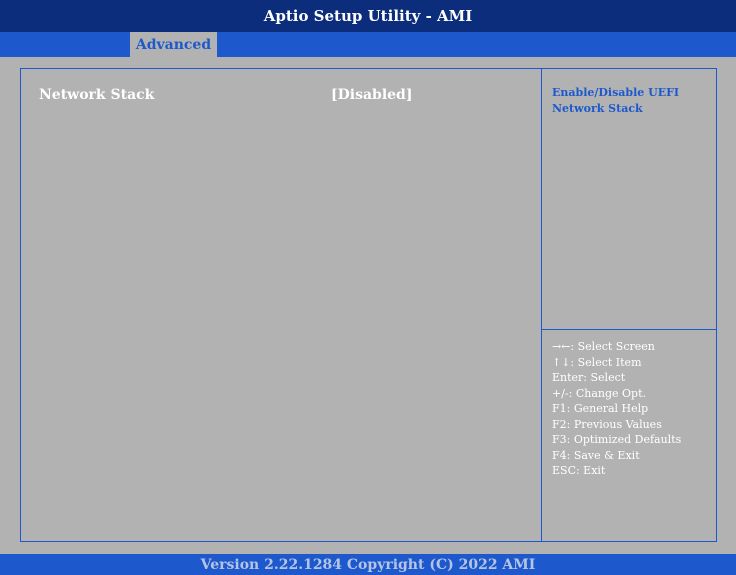  What do you see at coordinates (600, 408) in the screenshot?
I see `key-hint: F1: General Help` at bounding box center [600, 408].